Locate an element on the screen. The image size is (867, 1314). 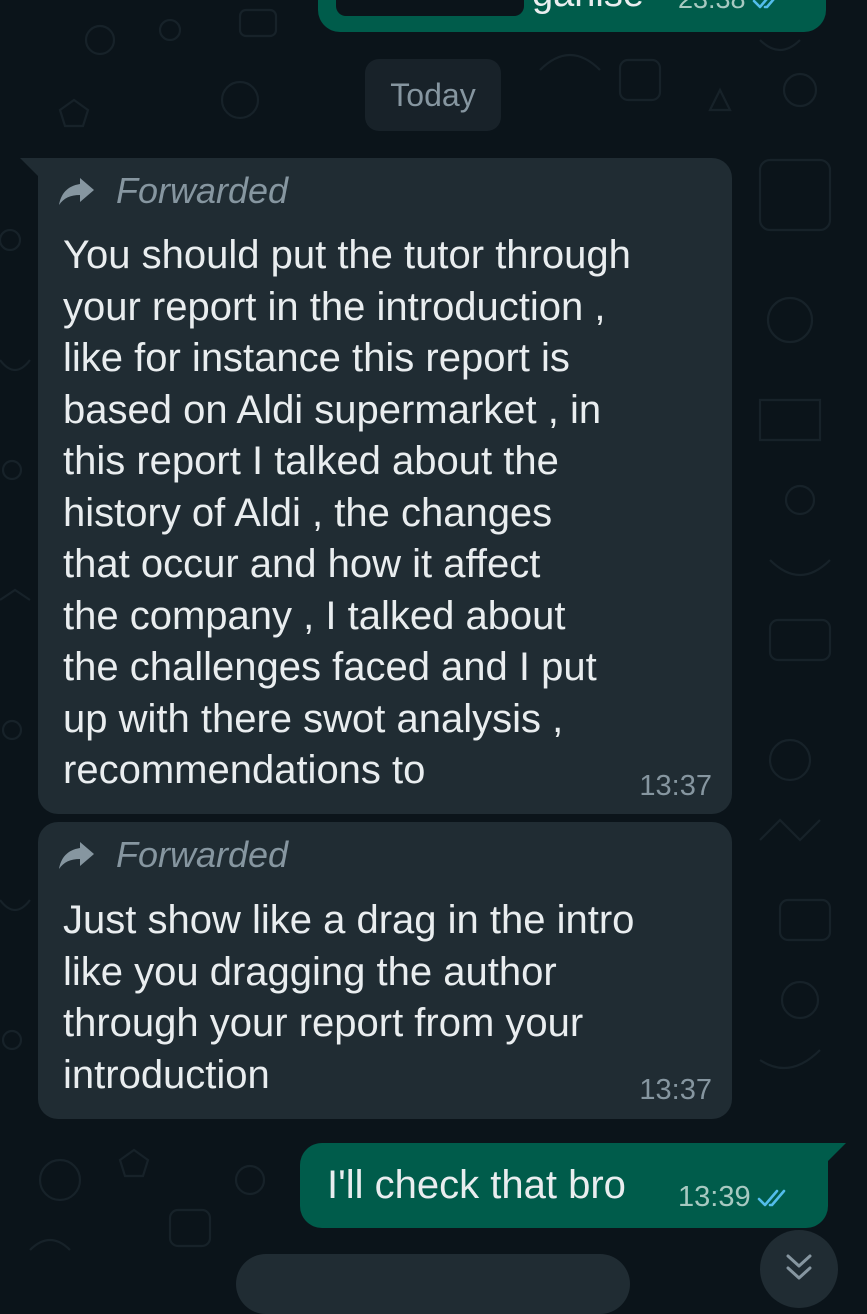
scroll-to-bottom-button is located at coordinates (799, 1269).